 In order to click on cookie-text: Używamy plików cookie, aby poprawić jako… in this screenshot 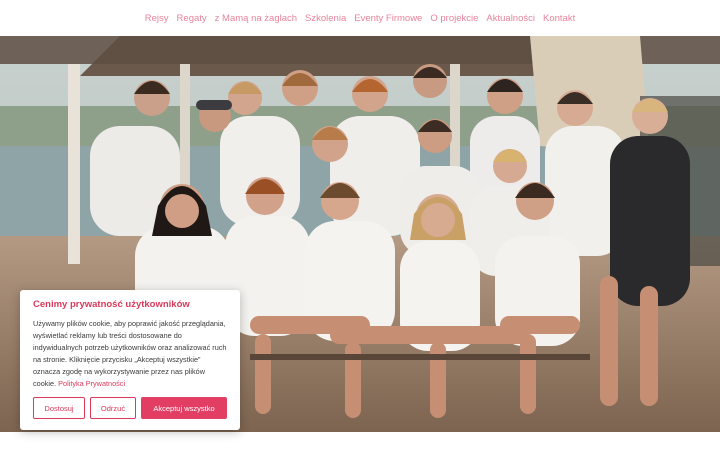, I will do `click(130, 354)`.